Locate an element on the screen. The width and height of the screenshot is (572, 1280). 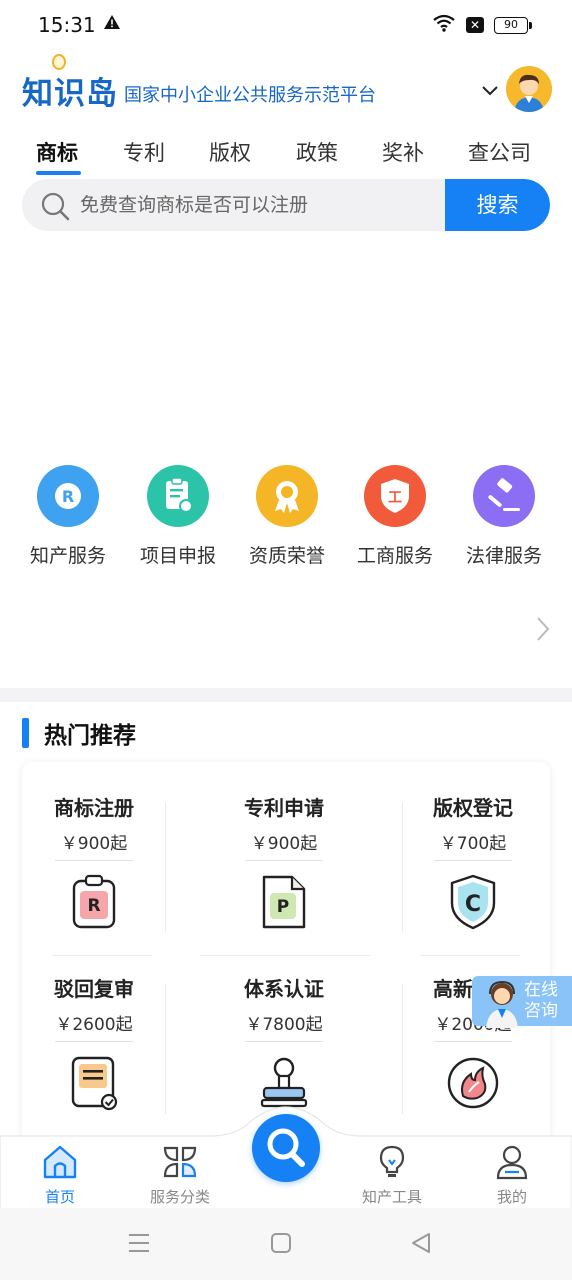
service-label: 项目申报 is located at coordinates (177, 556).